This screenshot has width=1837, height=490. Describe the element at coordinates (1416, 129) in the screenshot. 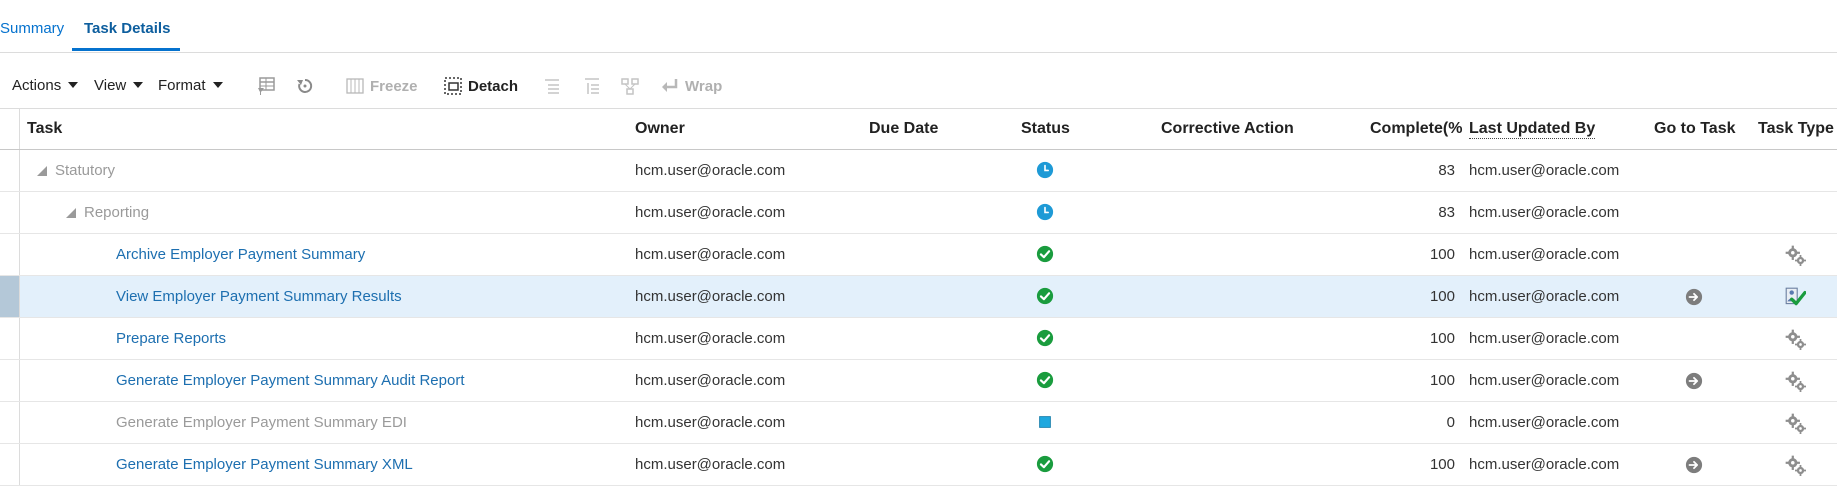

I see `column-header-complete: Complete(%` at that location.